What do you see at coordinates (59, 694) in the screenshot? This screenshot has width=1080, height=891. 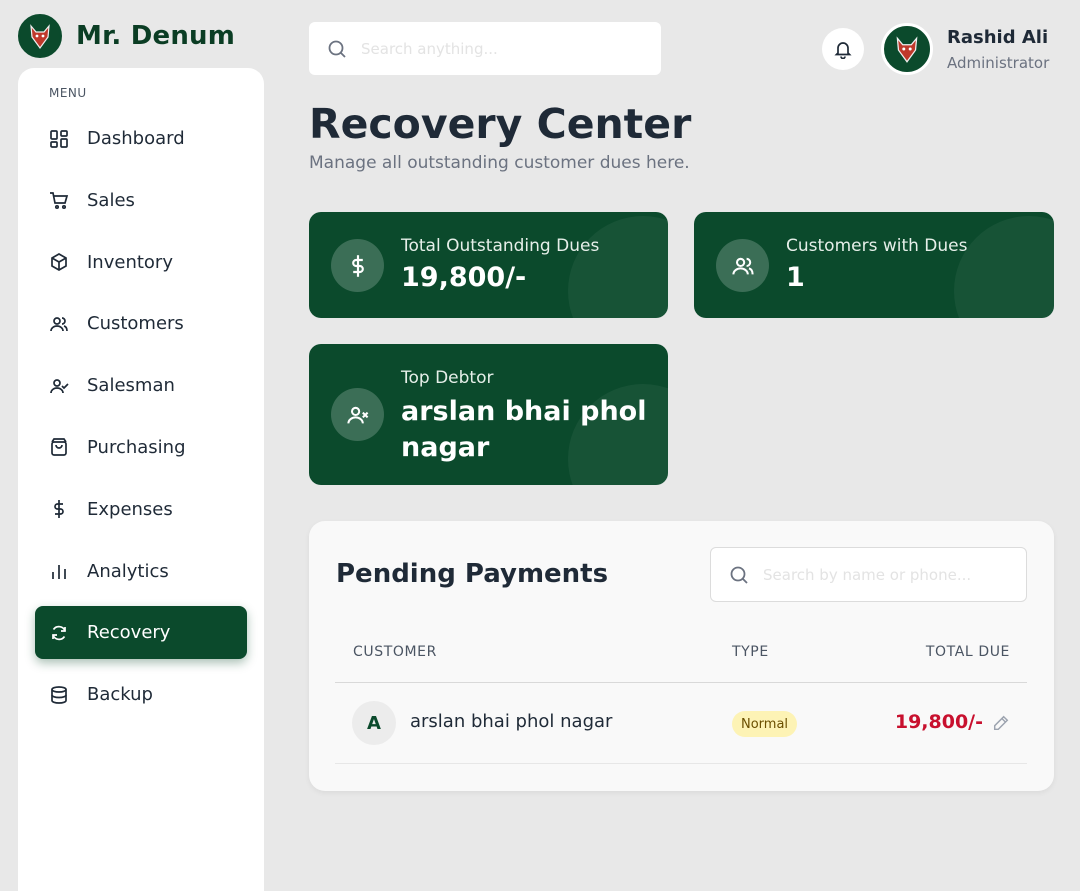 I see `database-icon` at bounding box center [59, 694].